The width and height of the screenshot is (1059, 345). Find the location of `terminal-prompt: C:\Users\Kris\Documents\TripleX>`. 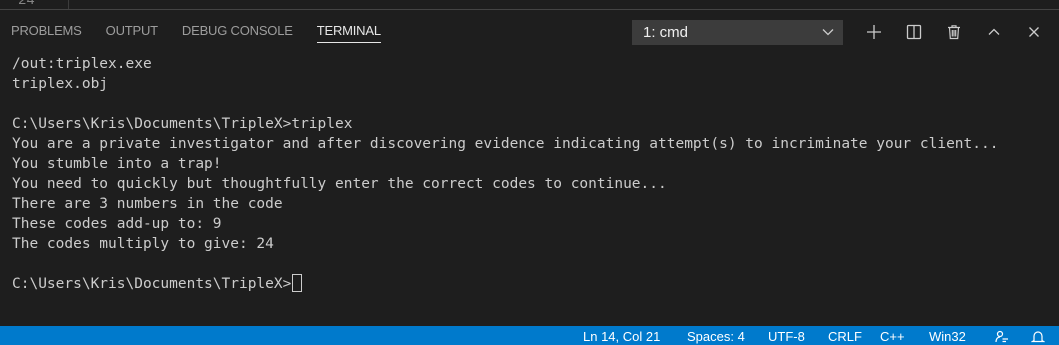

terminal-prompt: C:\Users\Kris\Documents\TripleX> is located at coordinates (152, 284).